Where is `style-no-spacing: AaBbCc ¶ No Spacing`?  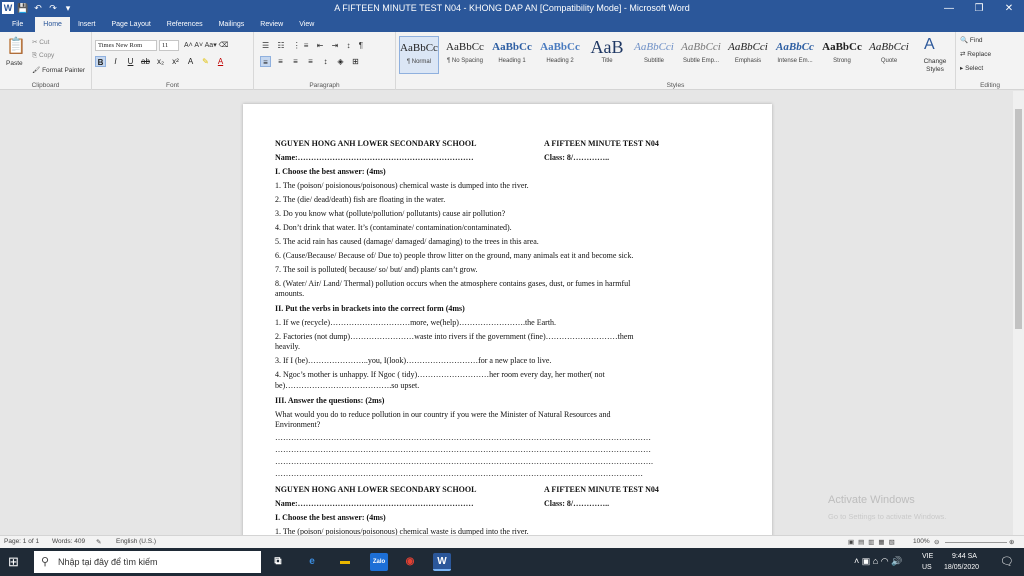 style-no-spacing: AaBbCc ¶ No Spacing is located at coordinates (465, 55).